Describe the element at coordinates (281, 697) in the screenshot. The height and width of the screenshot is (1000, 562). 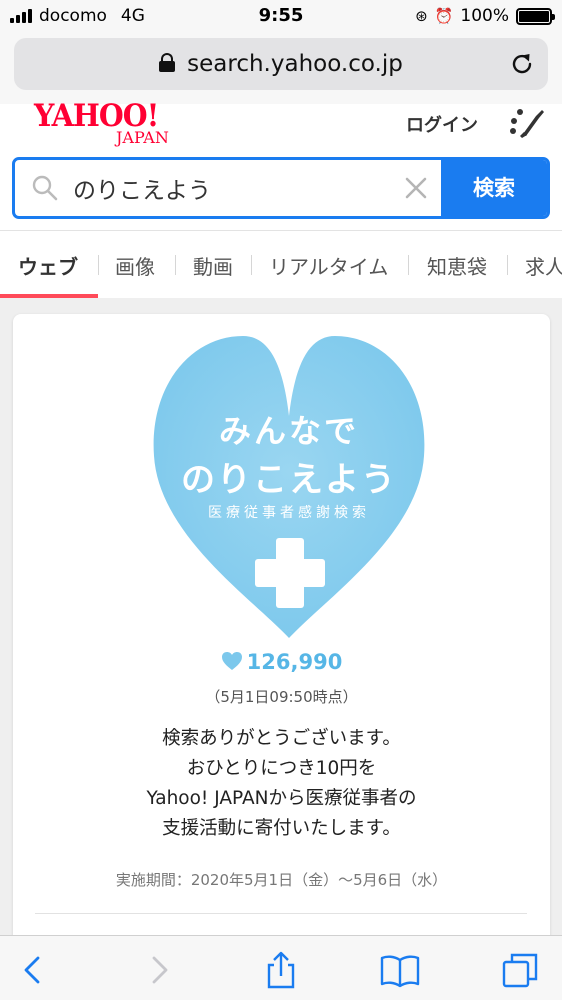
I see `count-timestamp: （5月1日09:50時点）` at that location.